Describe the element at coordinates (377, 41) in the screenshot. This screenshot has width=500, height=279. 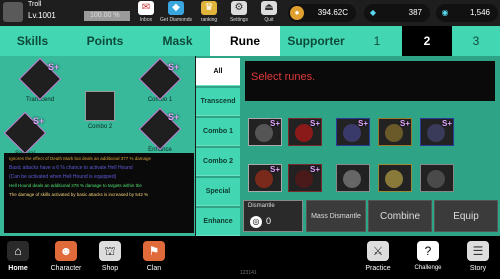
I see `tab-page-1: 1` at that location.